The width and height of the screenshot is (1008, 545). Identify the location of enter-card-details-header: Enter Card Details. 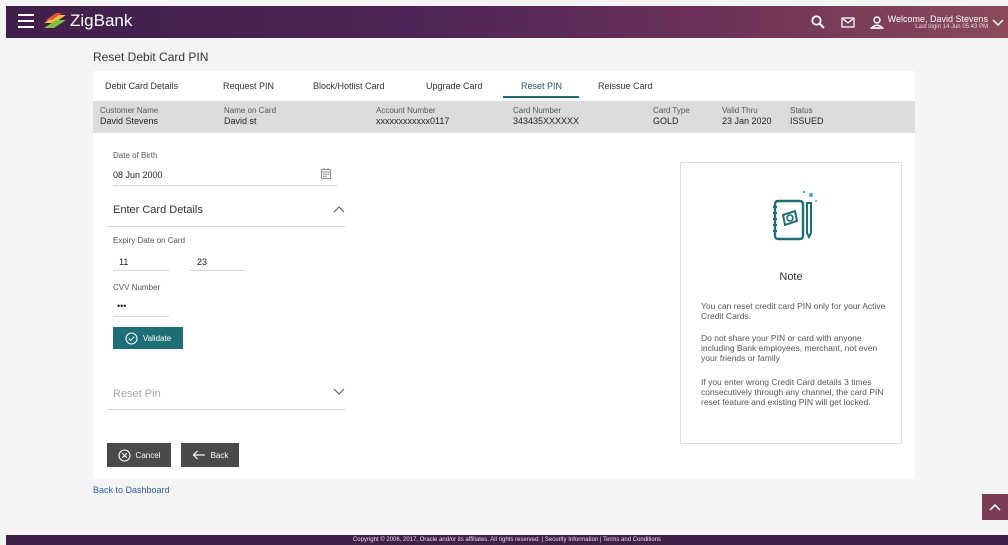
(158, 210).